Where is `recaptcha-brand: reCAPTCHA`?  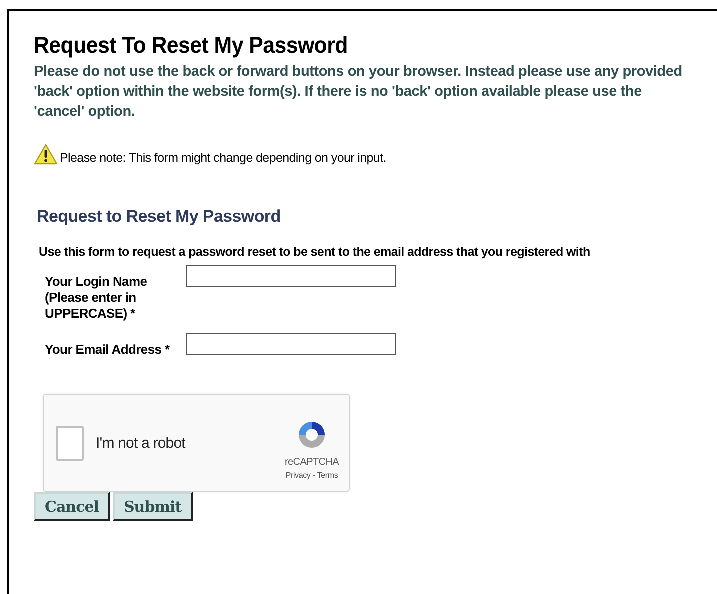 recaptcha-brand: reCAPTCHA is located at coordinates (312, 462).